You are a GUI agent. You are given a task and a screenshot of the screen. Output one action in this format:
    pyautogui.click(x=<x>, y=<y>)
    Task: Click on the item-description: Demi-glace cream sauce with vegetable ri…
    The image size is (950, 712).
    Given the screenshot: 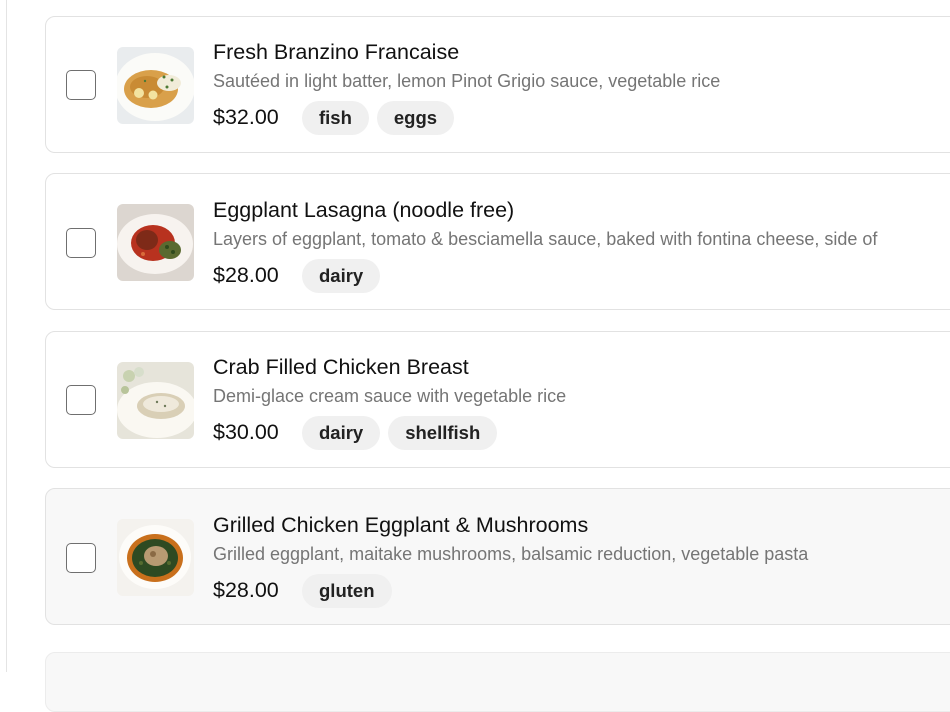 What is the action you would take?
    pyautogui.click(x=390, y=396)
    